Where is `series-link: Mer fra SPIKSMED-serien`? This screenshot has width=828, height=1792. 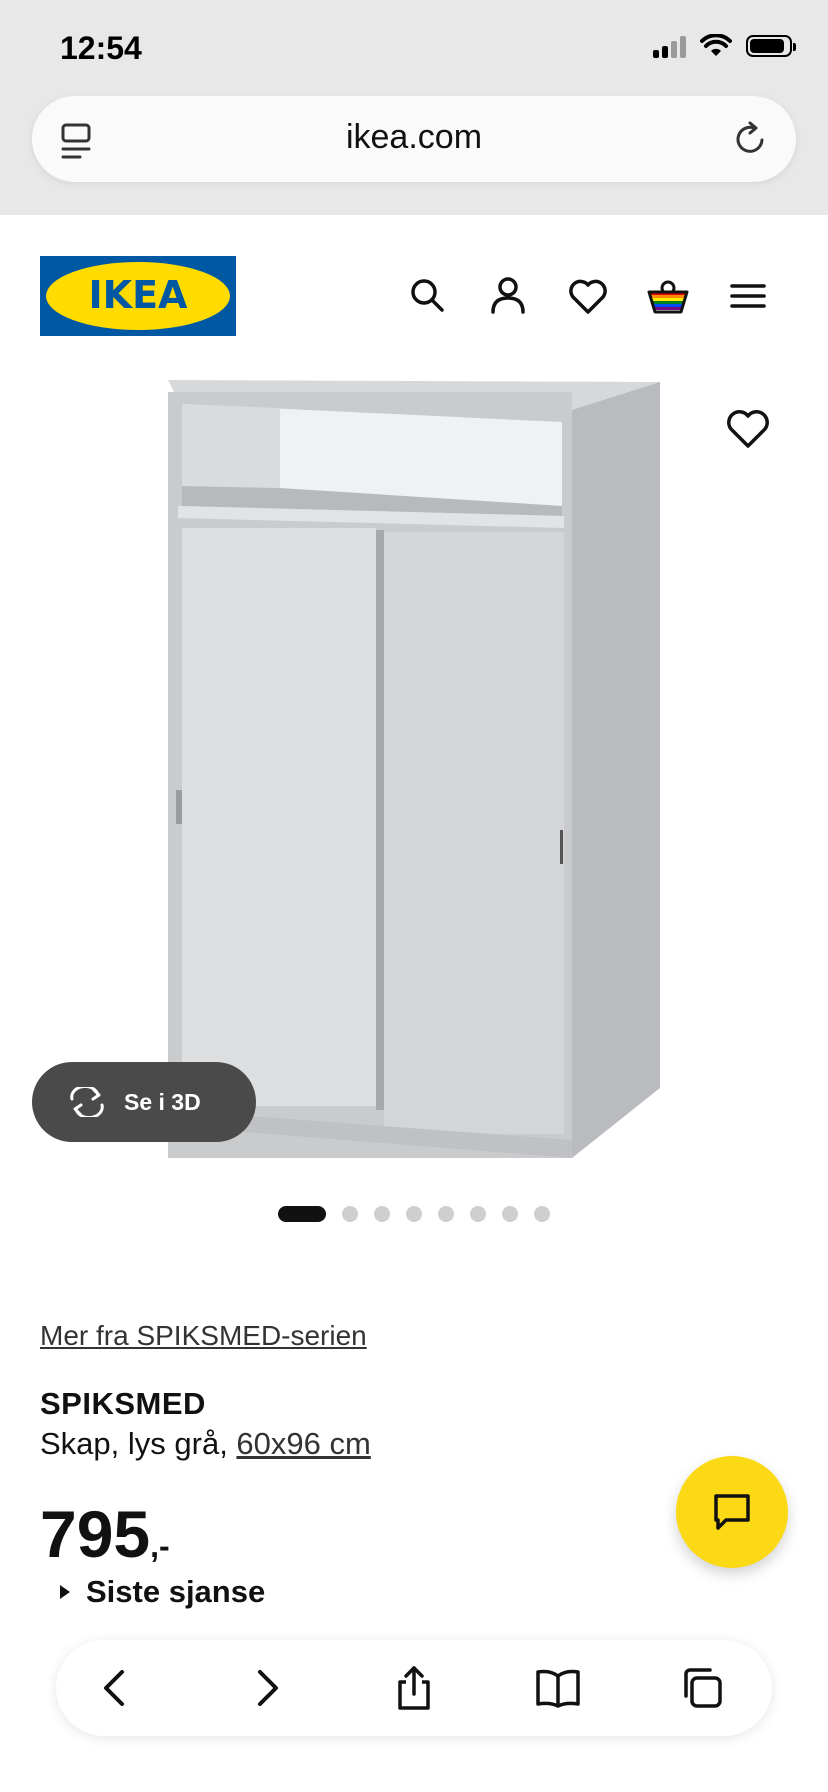 series-link: Mer fra SPIKSMED-serien is located at coordinates (203, 1336).